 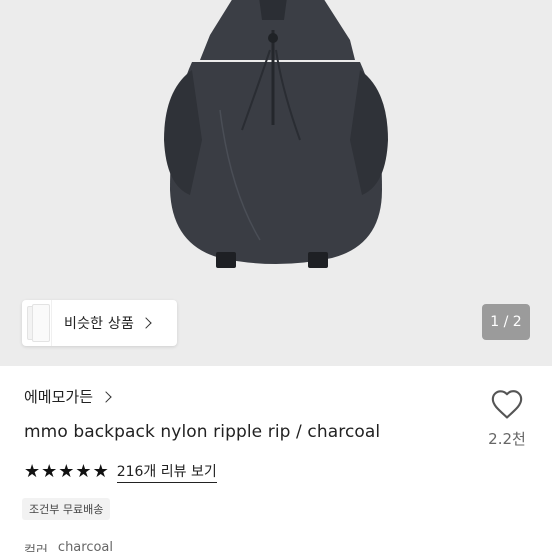 What do you see at coordinates (506, 322) in the screenshot?
I see `image-pager-indicator: 1 / 2` at bounding box center [506, 322].